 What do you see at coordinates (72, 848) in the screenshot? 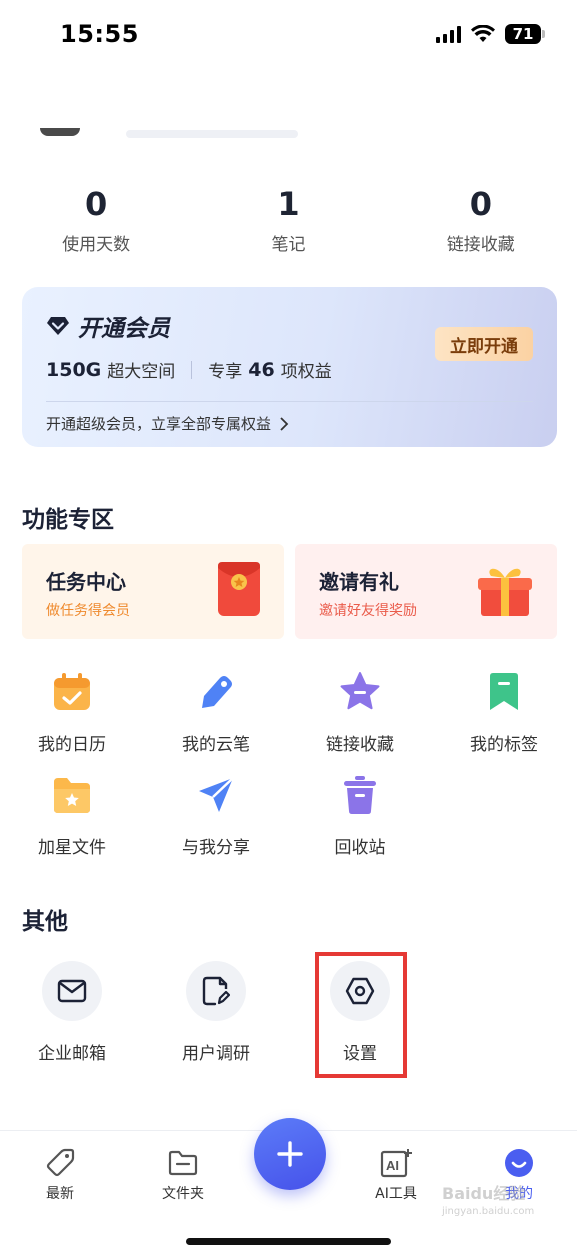
I see `feature-label: 加星文件` at bounding box center [72, 848].